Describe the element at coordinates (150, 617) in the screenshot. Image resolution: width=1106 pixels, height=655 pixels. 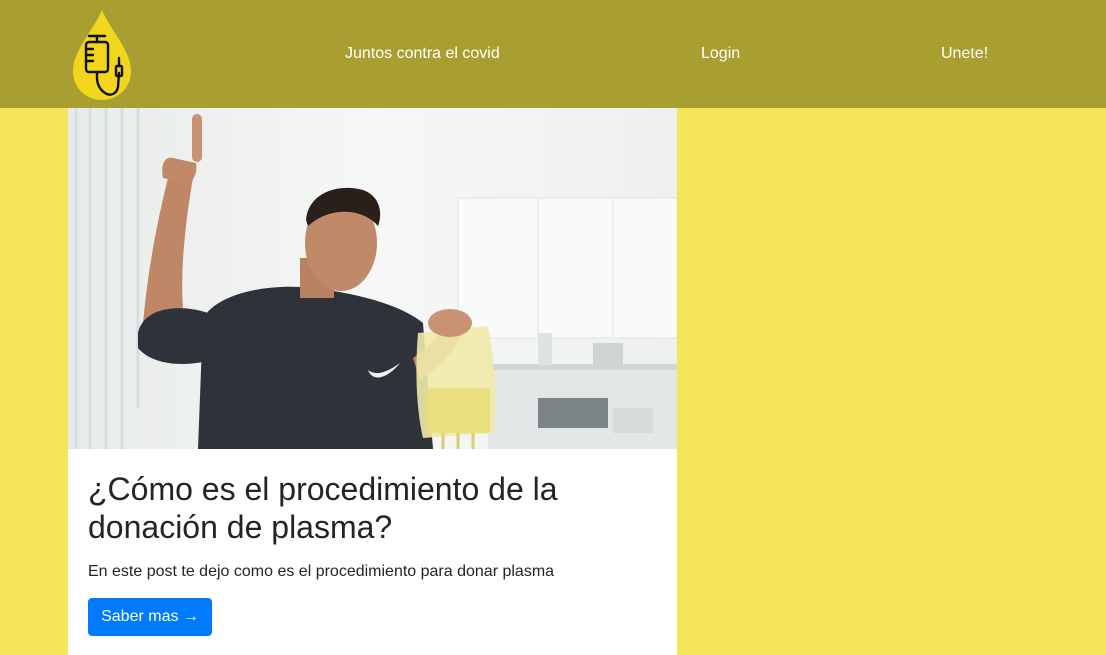
I see `read-more-button: Saber mas →` at that location.